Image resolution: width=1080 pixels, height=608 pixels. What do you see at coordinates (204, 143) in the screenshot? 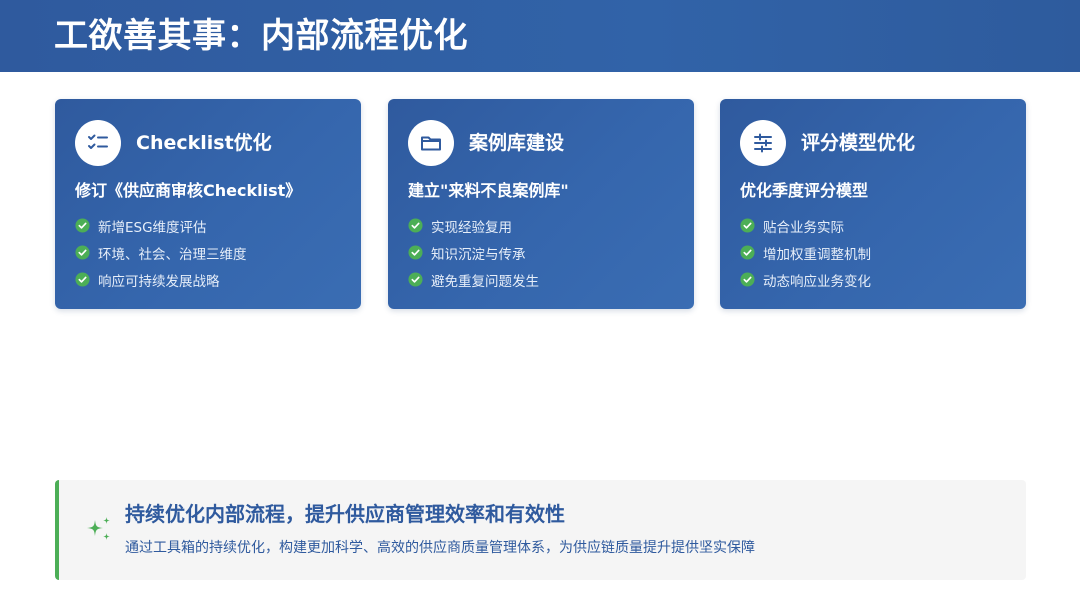
I see `card-title: Checklist优化` at bounding box center [204, 143].